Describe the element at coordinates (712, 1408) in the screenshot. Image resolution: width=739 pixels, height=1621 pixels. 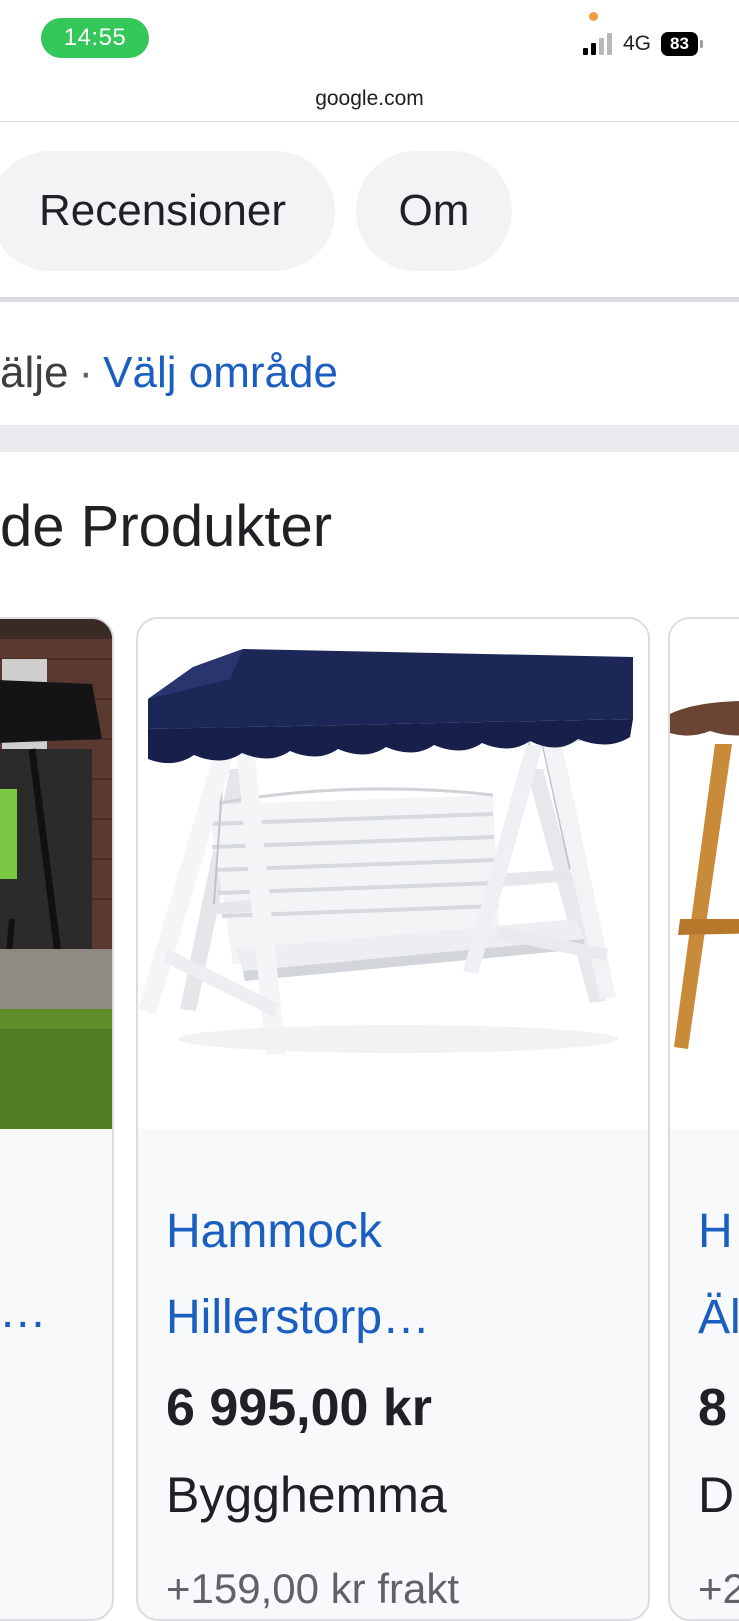
I see `product-price: 8` at that location.